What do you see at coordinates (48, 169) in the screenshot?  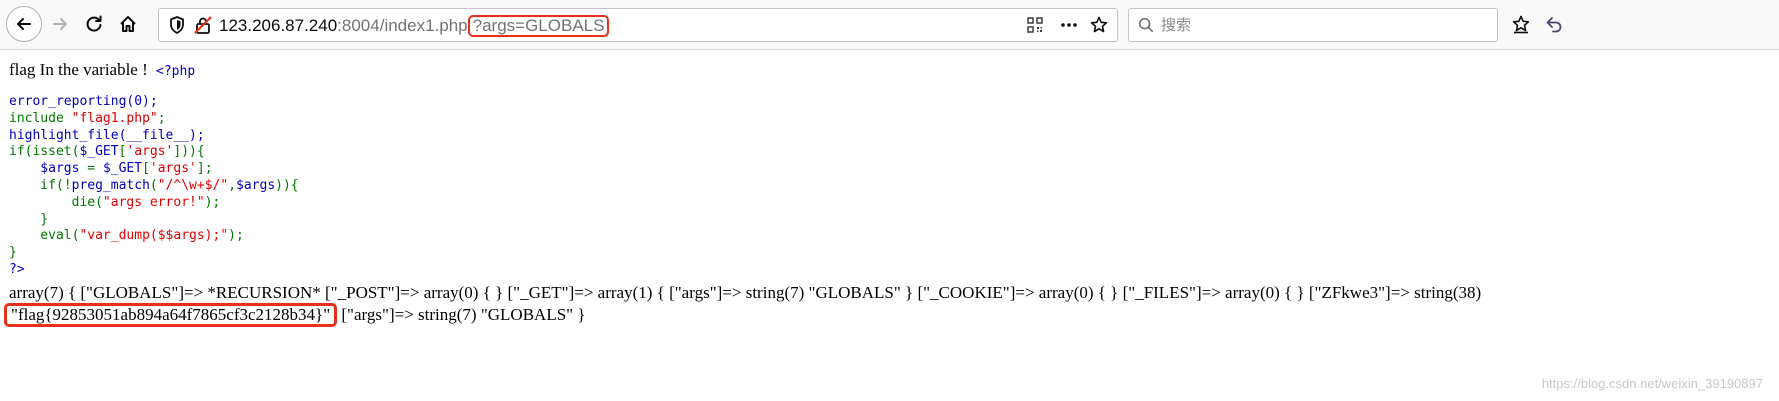 I see `code-line-5a: $args` at bounding box center [48, 169].